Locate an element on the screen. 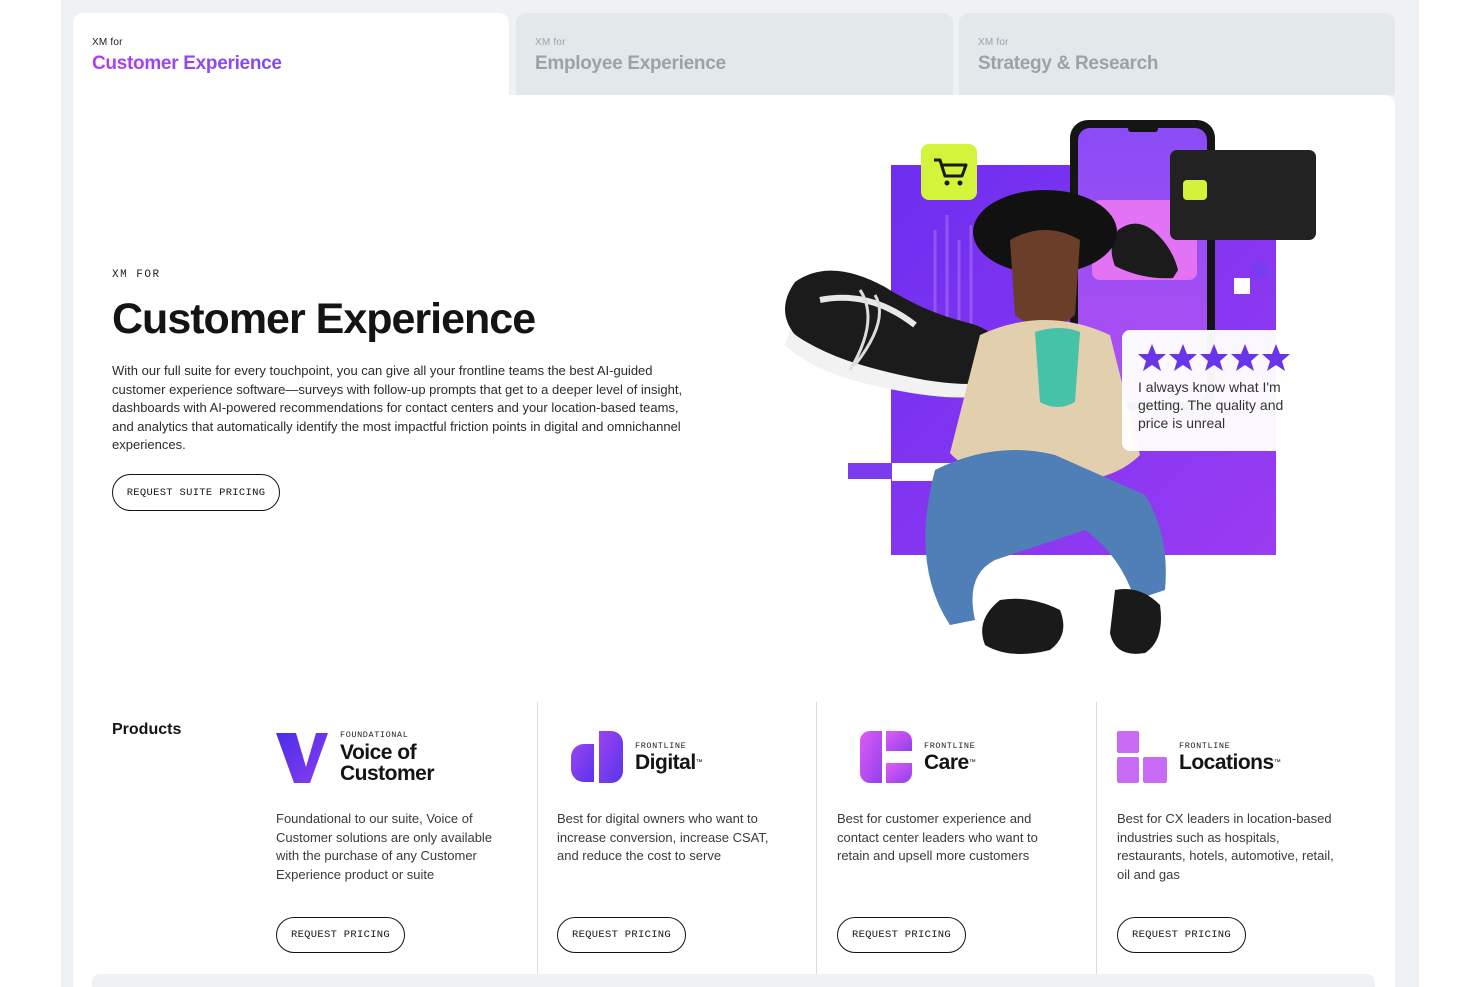 The width and height of the screenshot is (1480, 987). product-name: Care™ is located at coordinates (950, 762).